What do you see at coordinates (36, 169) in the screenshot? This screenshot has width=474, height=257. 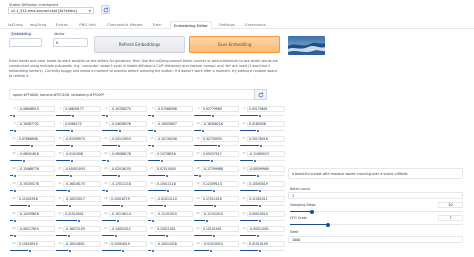 I see `weight-value-input: -0.13468776` at bounding box center [36, 169].